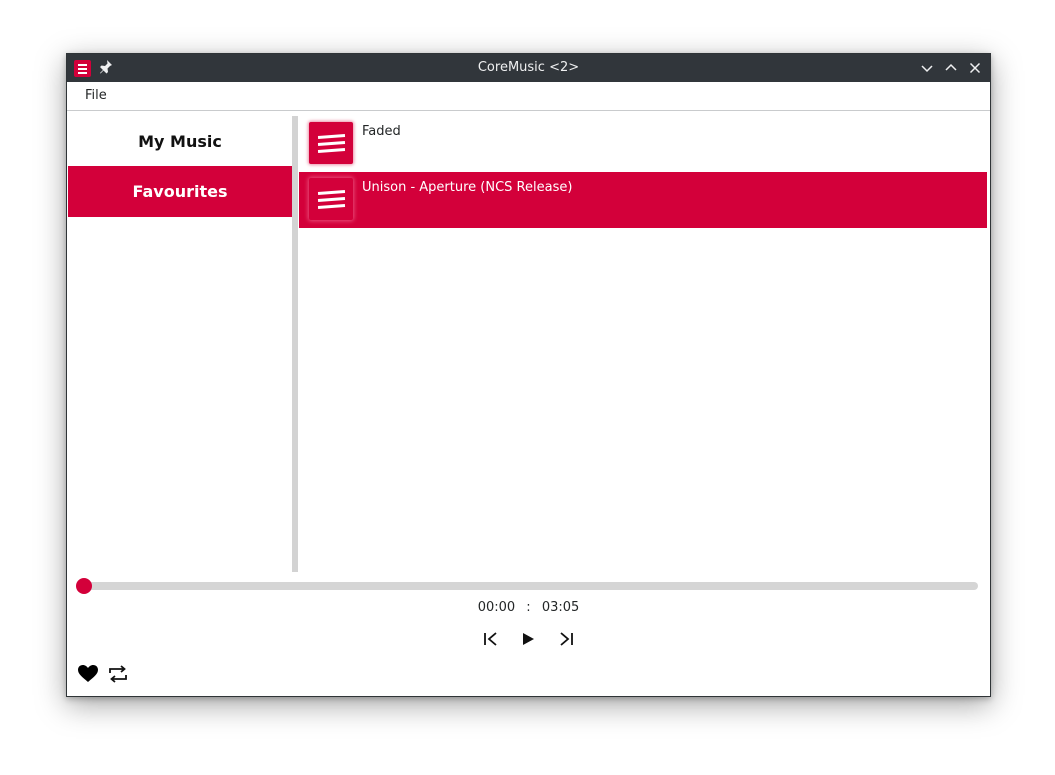  I want to click on previous-button, so click(491, 639).